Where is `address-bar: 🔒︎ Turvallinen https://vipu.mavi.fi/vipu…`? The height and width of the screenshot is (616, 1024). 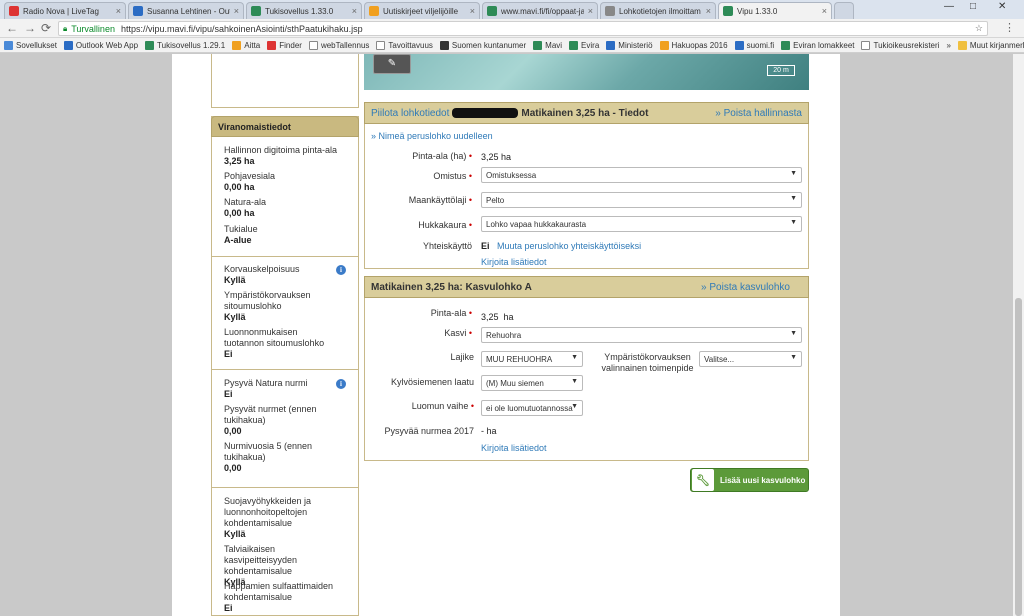 address-bar: 🔒︎ Turvallinen https://vipu.mavi.fi/vipu… is located at coordinates (523, 28).